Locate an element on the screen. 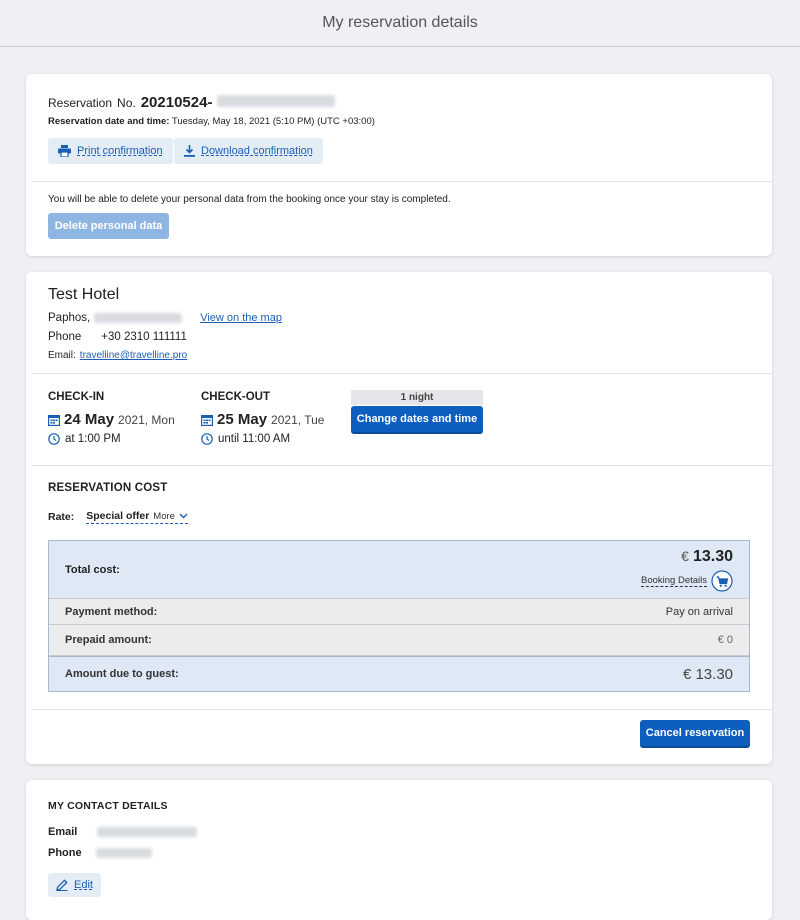 The image size is (800, 920). contact-phone: Phone is located at coordinates (100, 853).